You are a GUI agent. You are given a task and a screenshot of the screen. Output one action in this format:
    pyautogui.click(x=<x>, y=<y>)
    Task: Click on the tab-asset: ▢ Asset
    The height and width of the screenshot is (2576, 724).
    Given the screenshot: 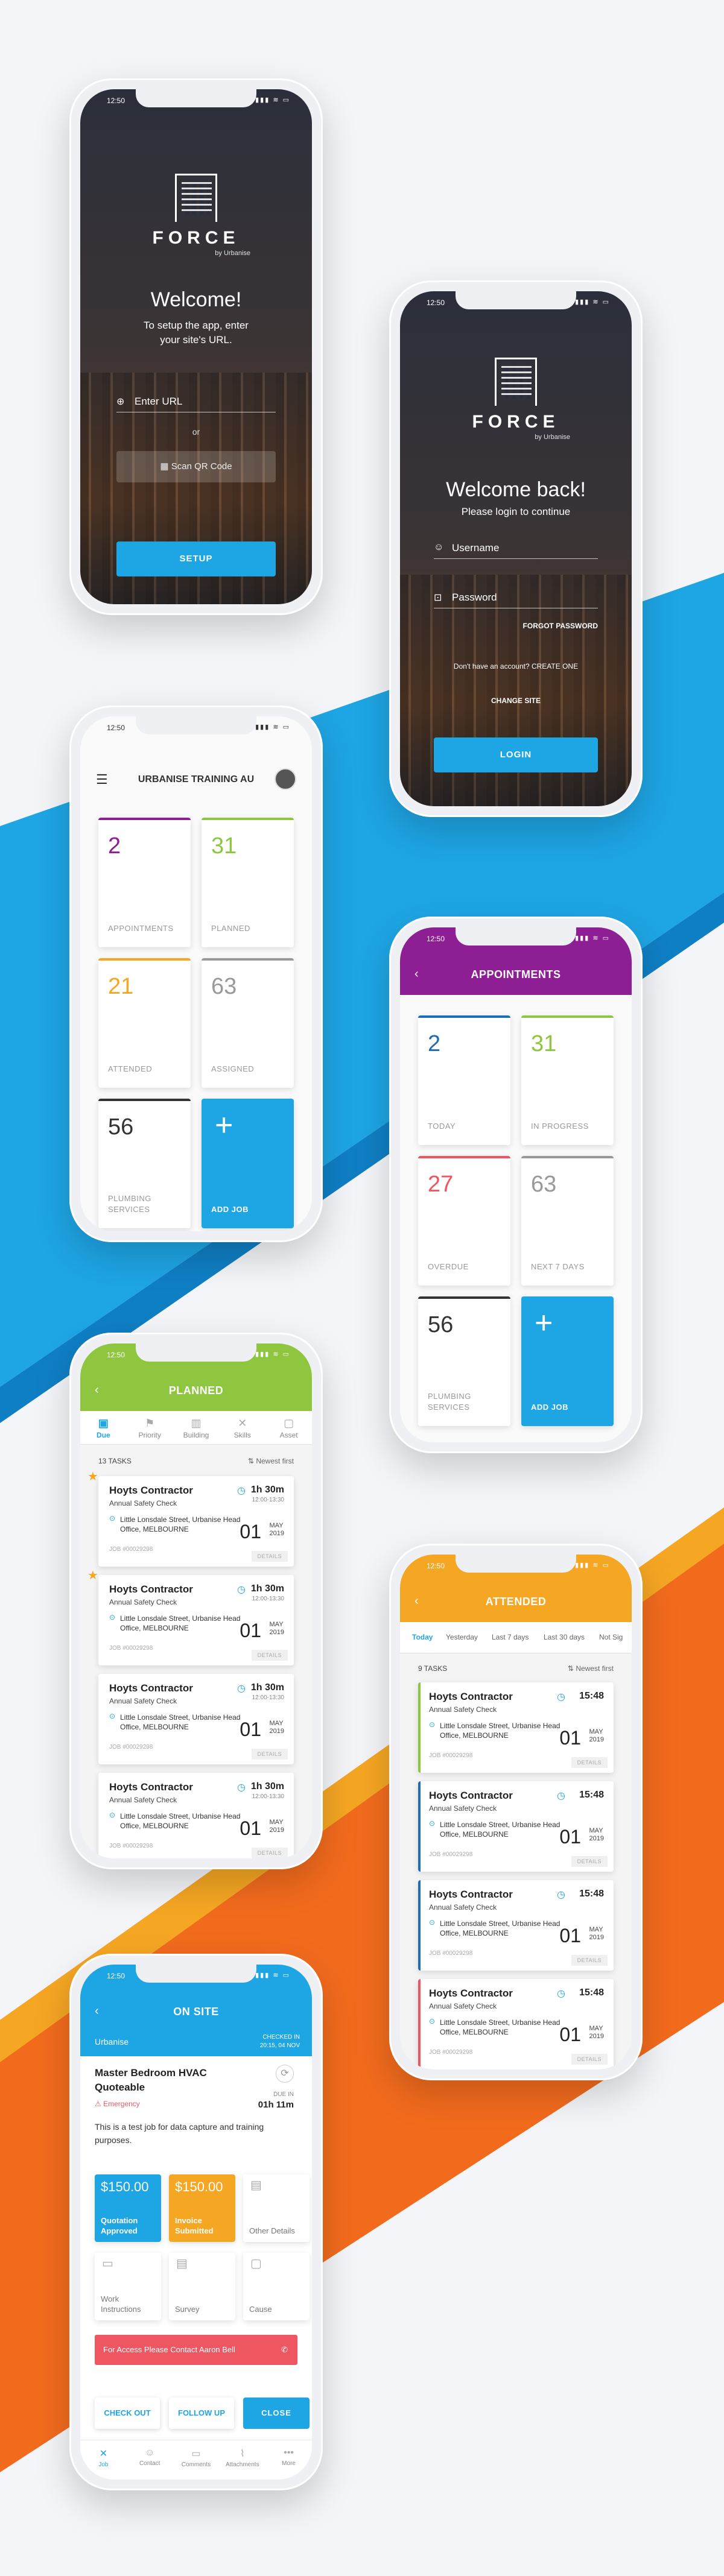 What is the action you would take?
    pyautogui.click(x=289, y=1428)
    